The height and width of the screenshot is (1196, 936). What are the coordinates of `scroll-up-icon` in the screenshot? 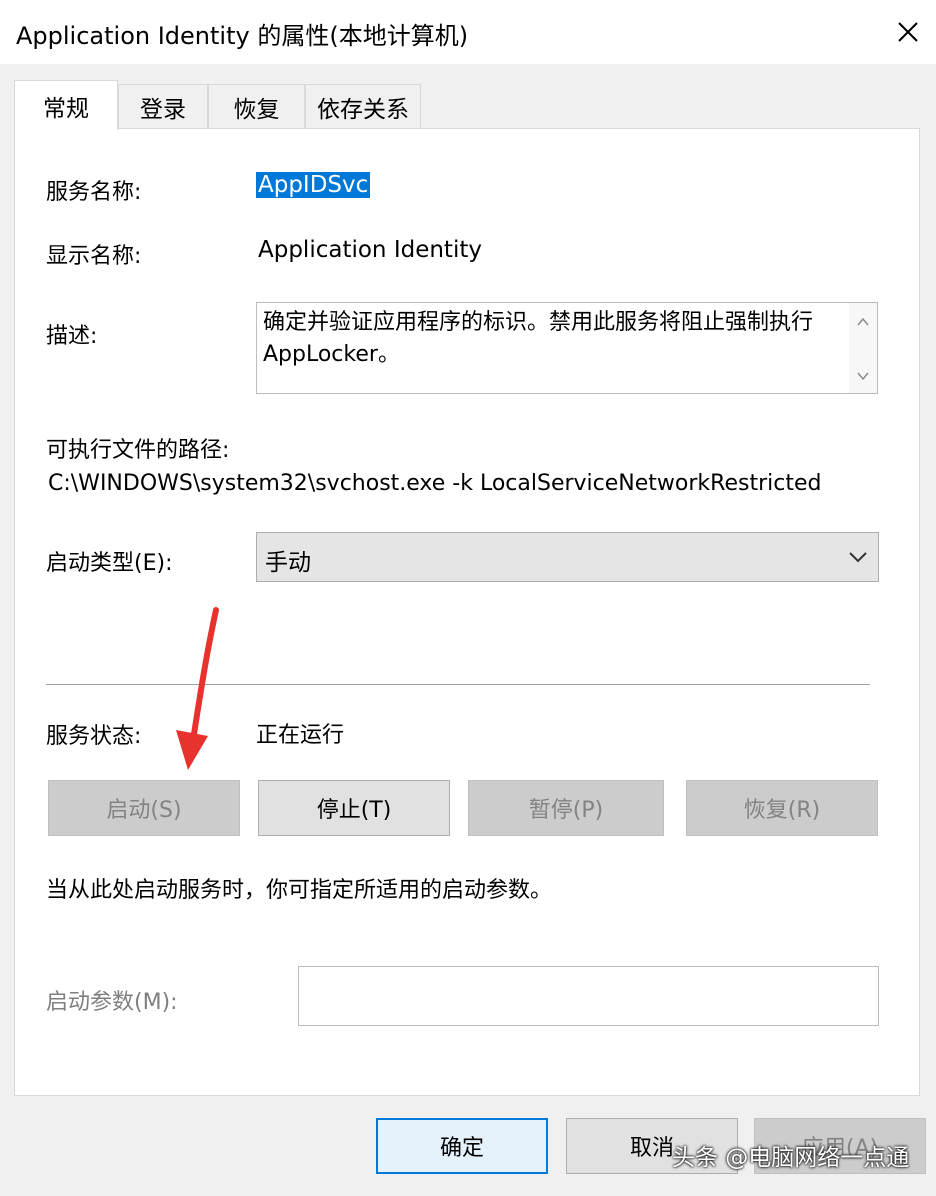 It's located at (863, 322).